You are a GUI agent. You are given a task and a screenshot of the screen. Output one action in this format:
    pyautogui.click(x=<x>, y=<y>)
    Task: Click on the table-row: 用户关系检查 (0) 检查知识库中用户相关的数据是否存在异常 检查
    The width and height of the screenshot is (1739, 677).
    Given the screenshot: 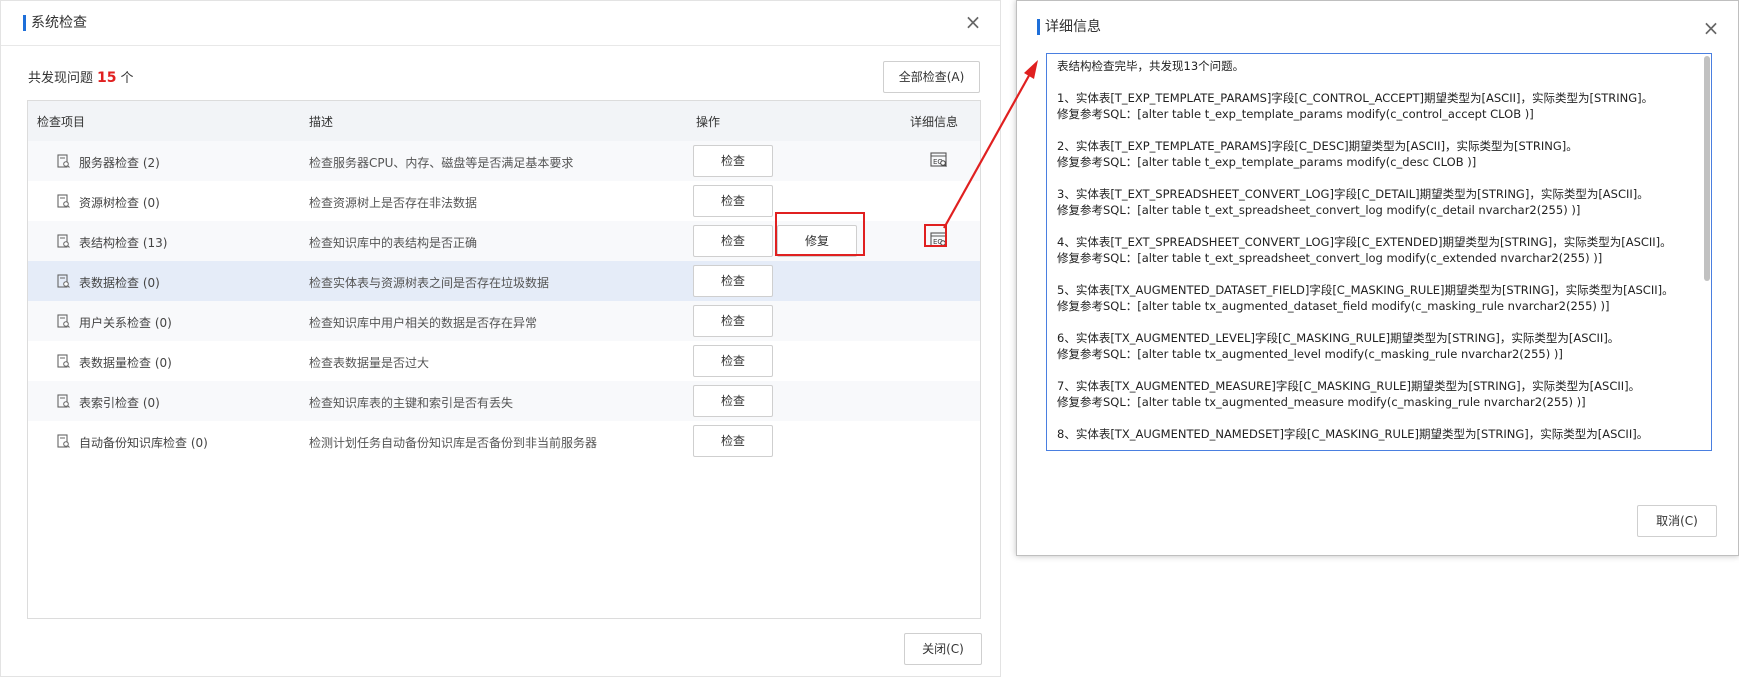 What is the action you would take?
    pyautogui.click(x=504, y=321)
    